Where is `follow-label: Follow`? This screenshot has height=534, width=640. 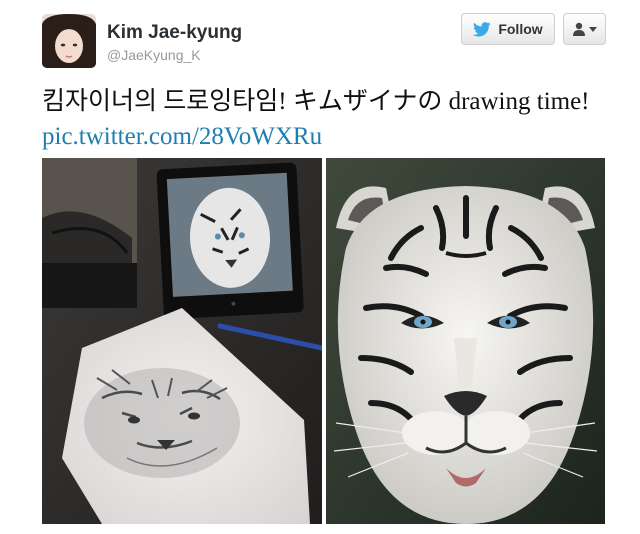
follow-label: Follow is located at coordinates (520, 29).